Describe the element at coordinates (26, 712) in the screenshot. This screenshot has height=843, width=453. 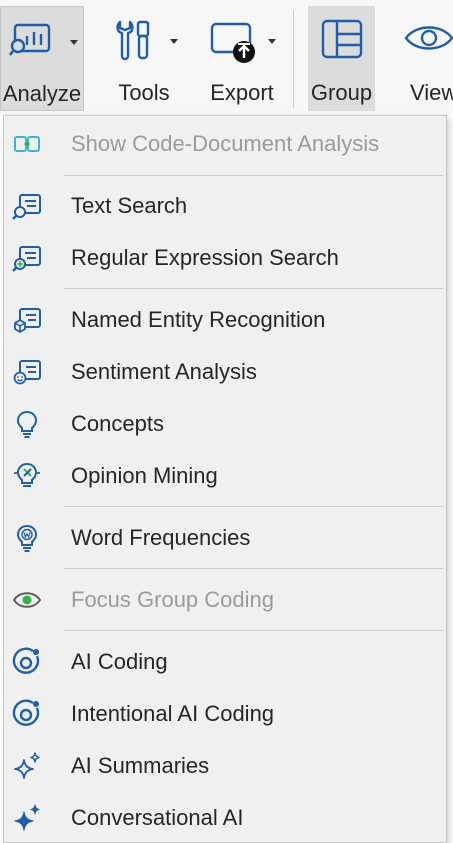
I see `intentional-ai-coding-icon` at that location.